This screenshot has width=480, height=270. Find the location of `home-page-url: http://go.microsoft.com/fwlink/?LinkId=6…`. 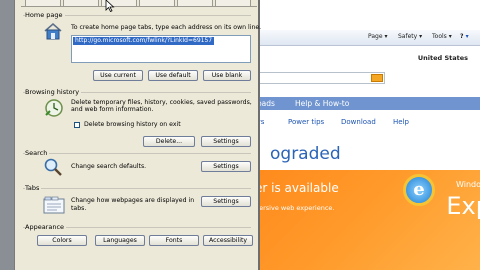

home-page-url: http://go.microsoft.com/fwlink/?LinkId=6… is located at coordinates (144, 41).